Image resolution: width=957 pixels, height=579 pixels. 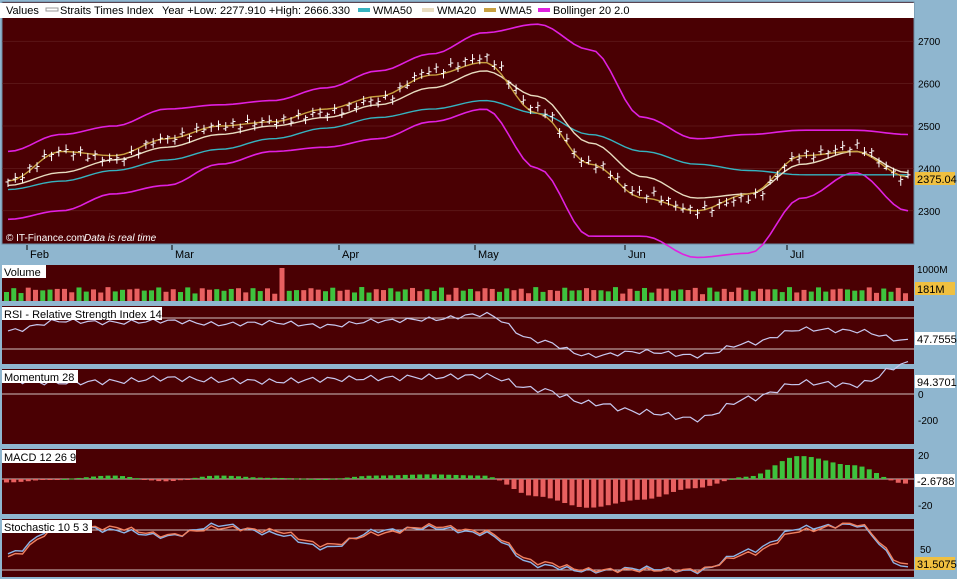 I want to click on volume-title: Volume, so click(x=22, y=273).